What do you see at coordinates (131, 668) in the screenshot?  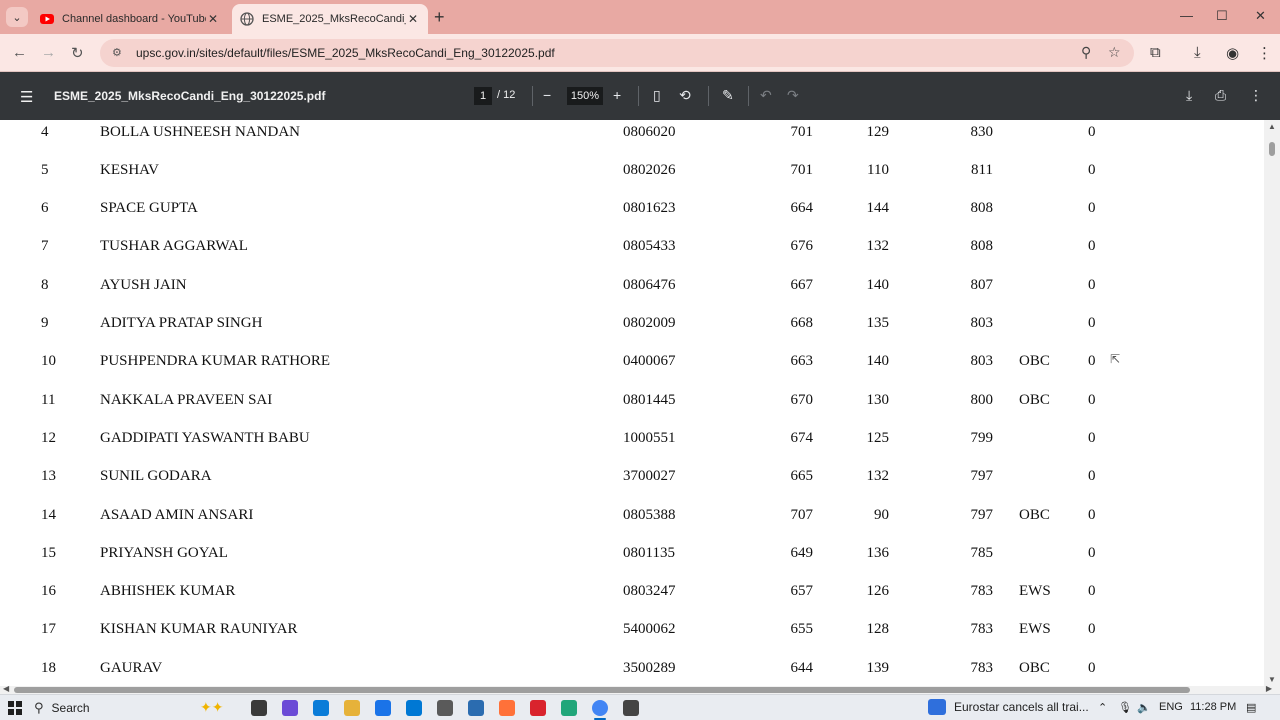 I see `name-cell: GAURAV` at bounding box center [131, 668].